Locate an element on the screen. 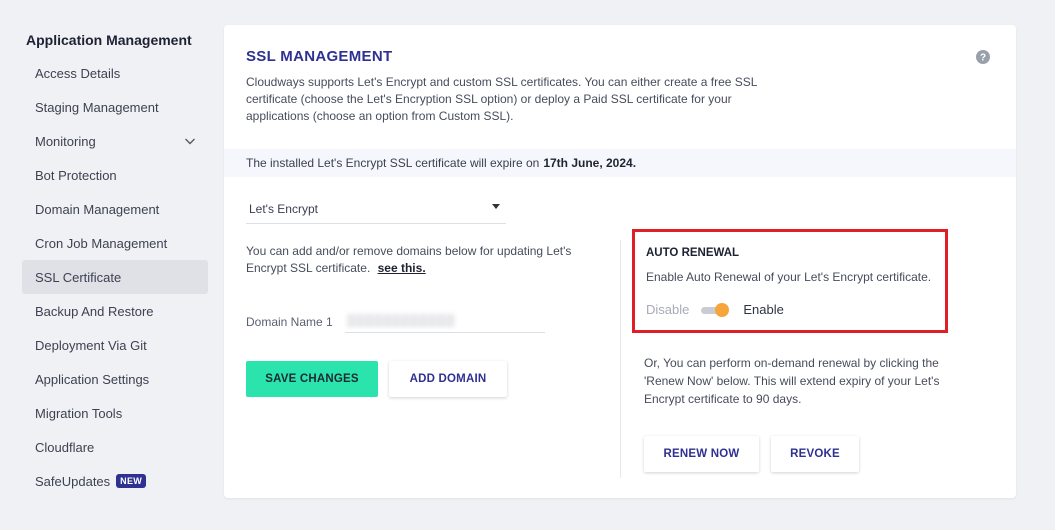 The height and width of the screenshot is (530, 1055). question-circle-icon: ? is located at coordinates (983, 57).